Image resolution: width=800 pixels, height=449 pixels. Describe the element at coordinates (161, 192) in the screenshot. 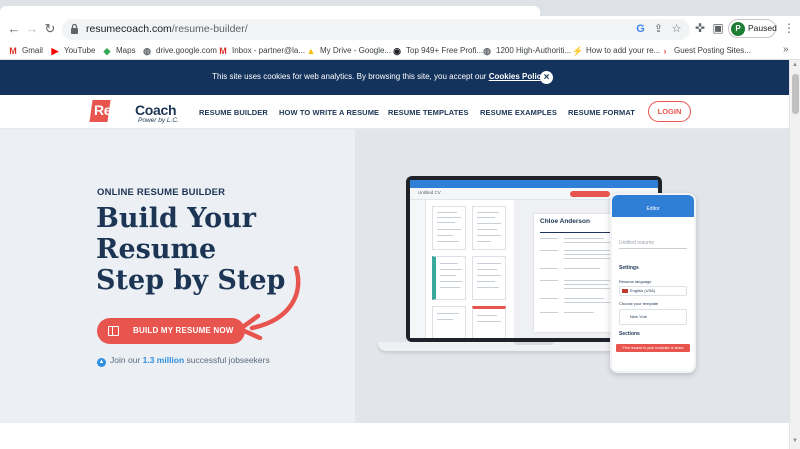

I see `hero-eyebrow: ONLINE RESUME BUILDER` at that location.